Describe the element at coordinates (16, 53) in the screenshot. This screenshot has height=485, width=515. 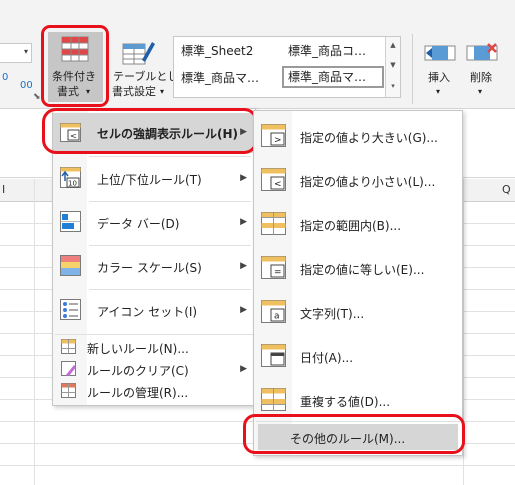
I see `number-format-dropdown: ▾` at that location.